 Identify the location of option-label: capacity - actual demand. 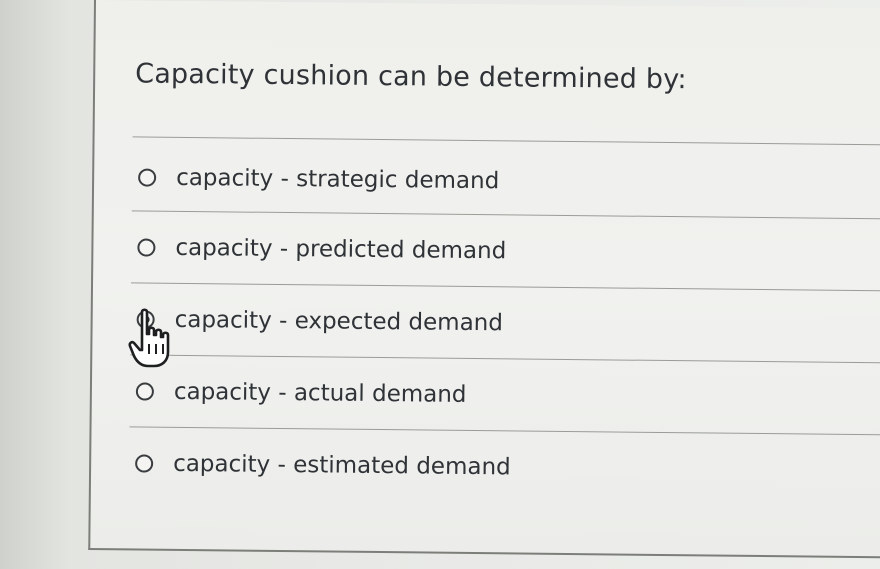
(320, 393).